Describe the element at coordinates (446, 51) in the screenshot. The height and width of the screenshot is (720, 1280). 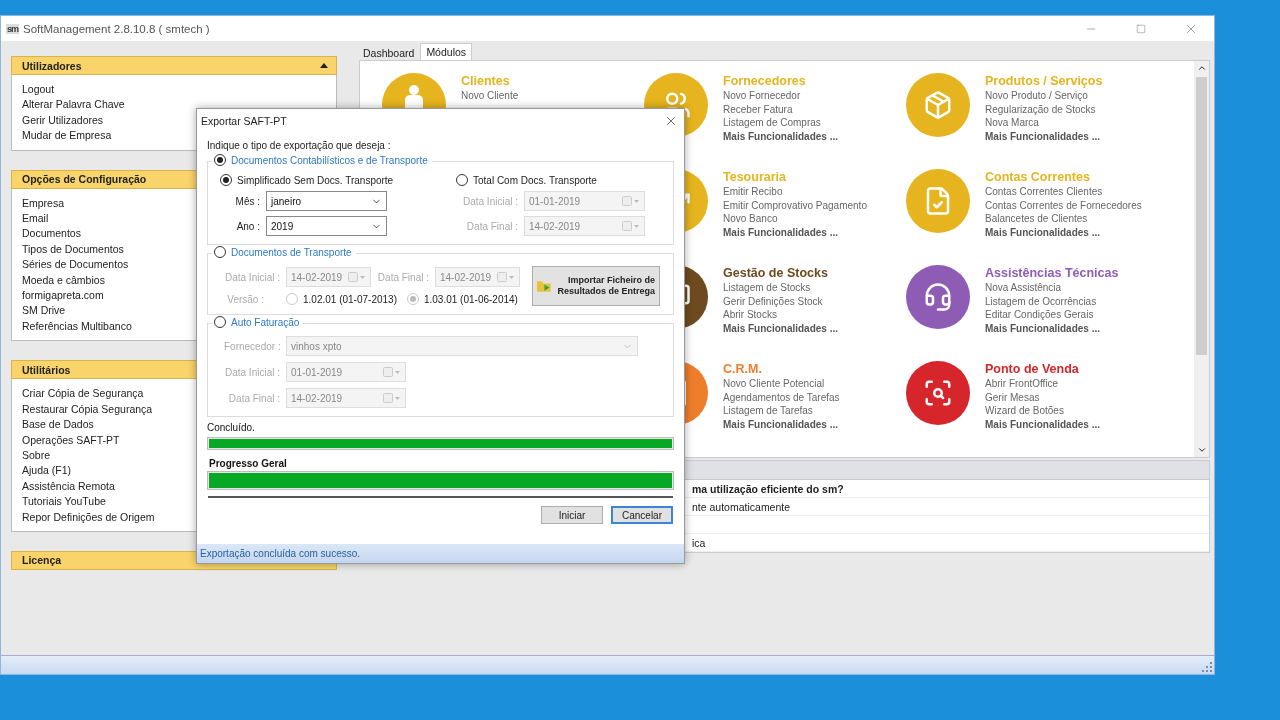
I see `tab: Módulos` at that location.